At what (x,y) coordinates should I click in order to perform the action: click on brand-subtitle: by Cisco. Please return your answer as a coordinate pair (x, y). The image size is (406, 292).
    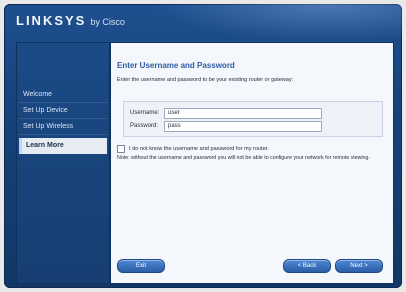
    Looking at the image, I should click on (107, 22).